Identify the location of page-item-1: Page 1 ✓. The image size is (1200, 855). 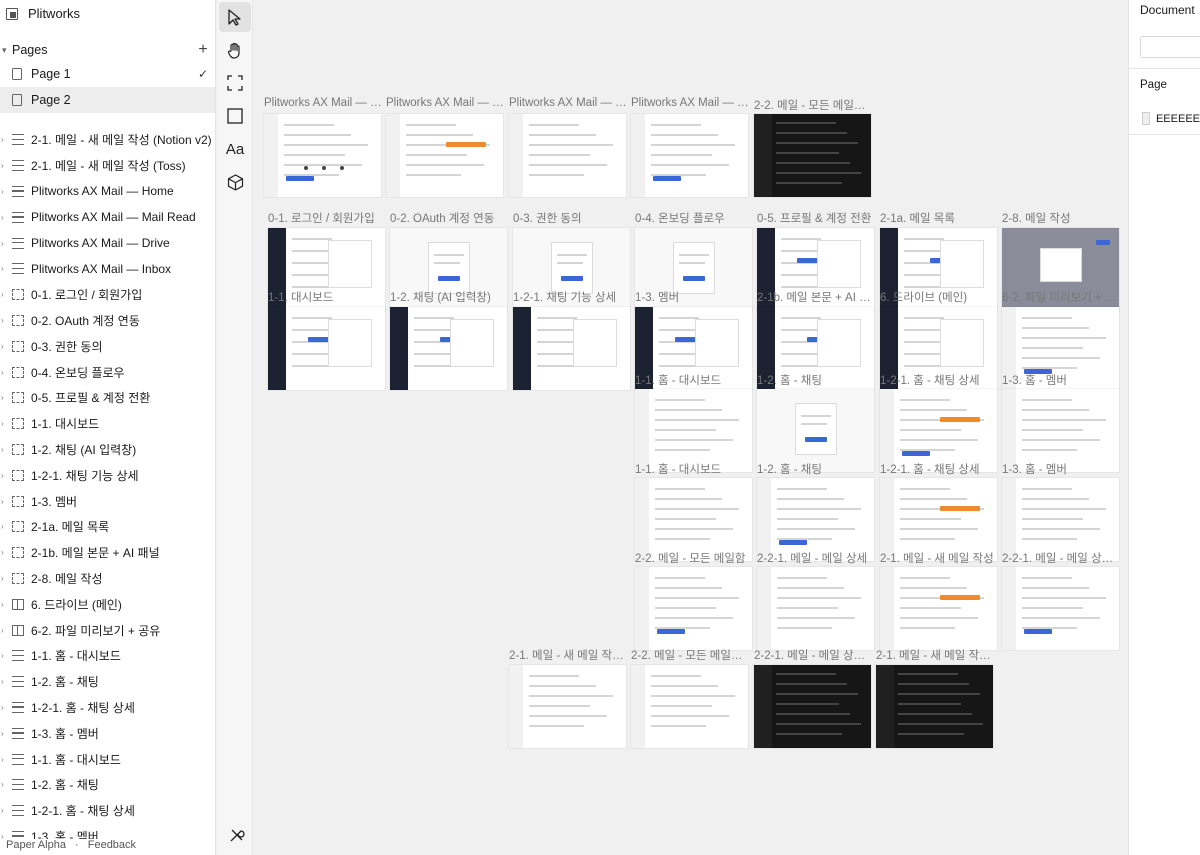
(107, 74).